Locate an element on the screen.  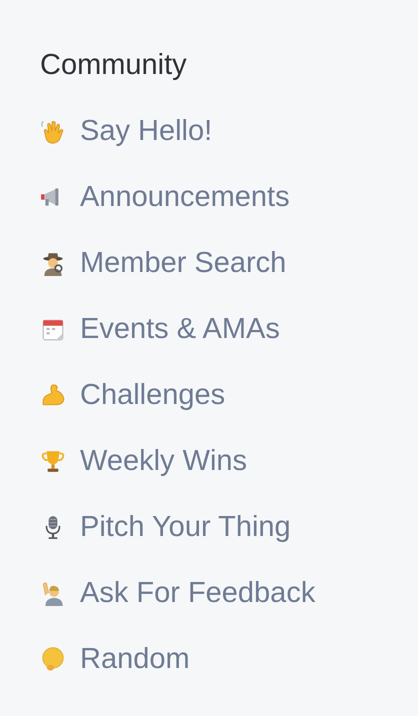
channel-link: Ask For Feedback is located at coordinates (229, 593).